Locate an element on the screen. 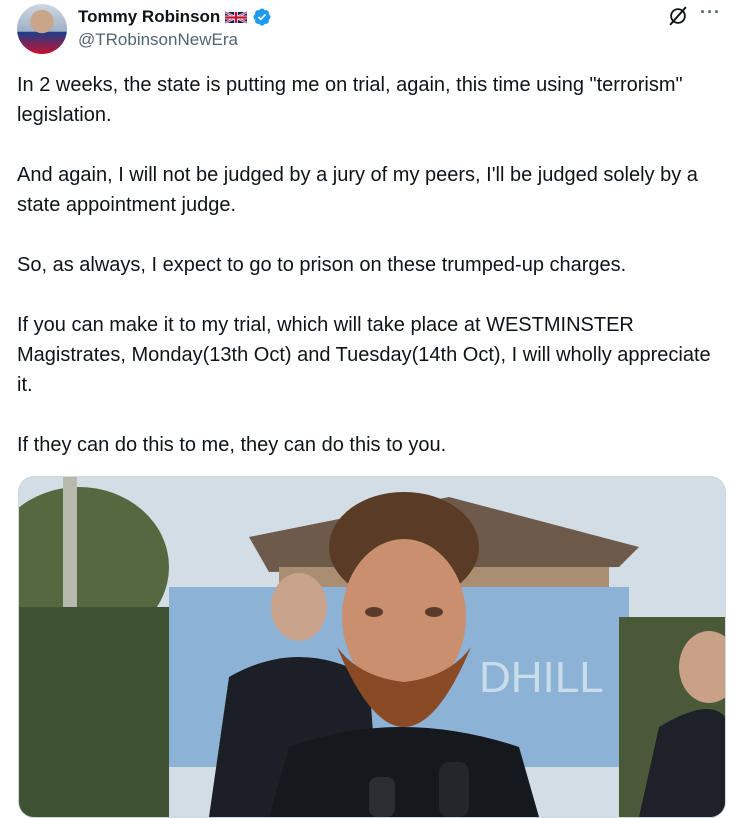 Image resolution: width=745 pixels, height=818 pixels. author-handle: @TRobinsonNewEra is located at coordinates (158, 40).